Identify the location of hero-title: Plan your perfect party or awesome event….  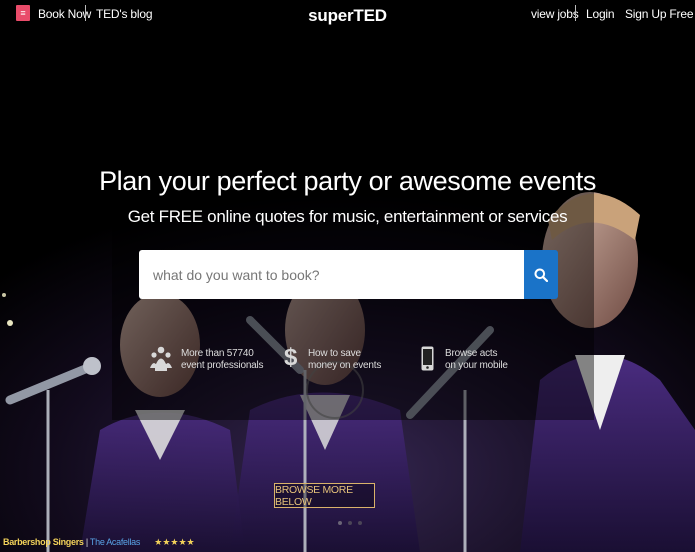
(347, 181).